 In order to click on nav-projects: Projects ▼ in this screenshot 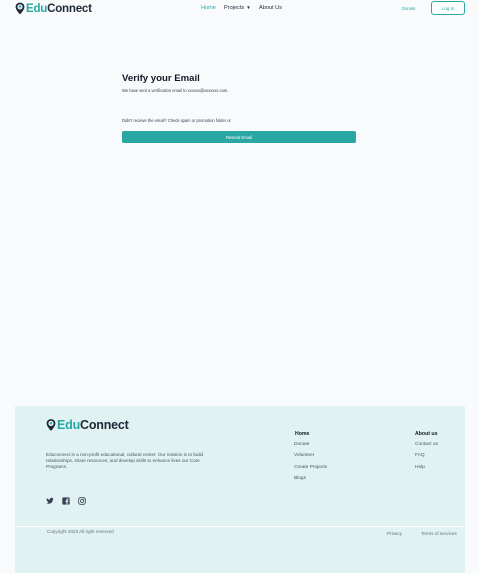, I will do `click(237, 8)`.